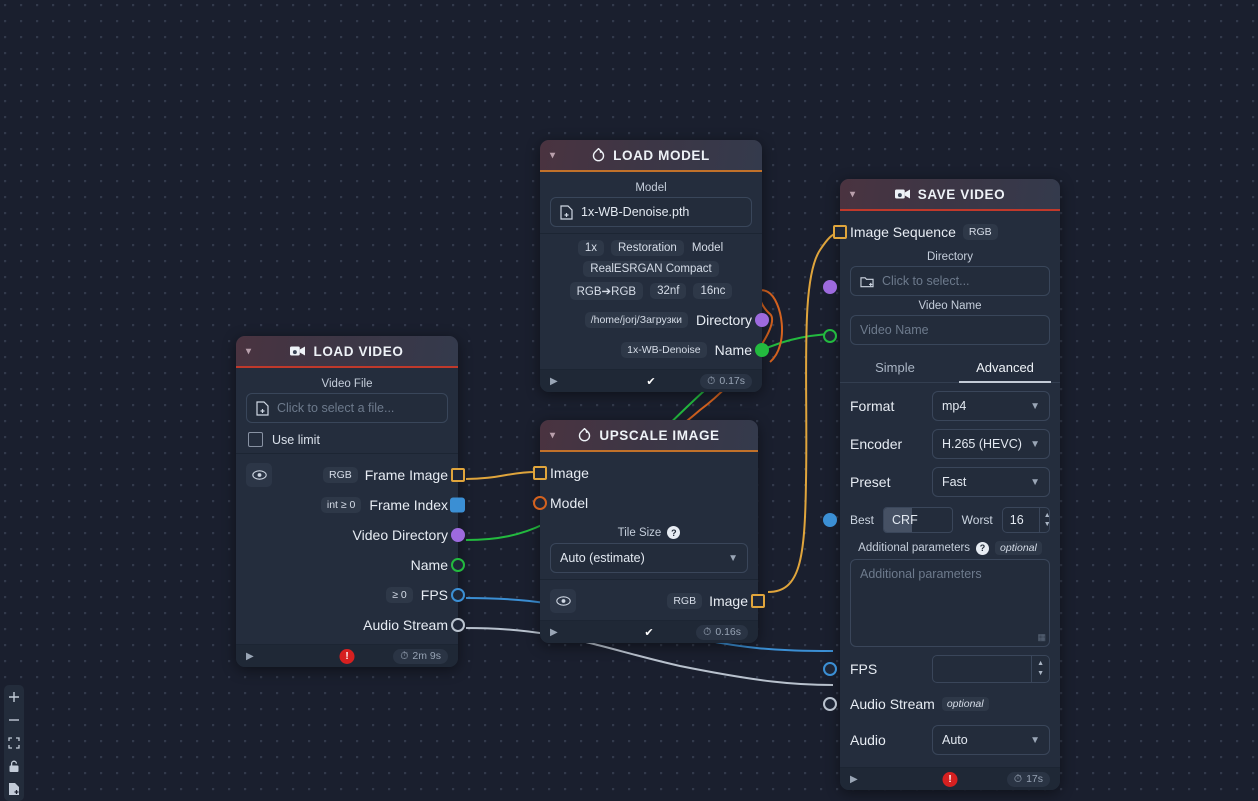 Image resolution: width=1258 pixels, height=801 pixels. Describe the element at coordinates (991, 406) in the screenshot. I see `format-select: mp4 ▼` at that location.